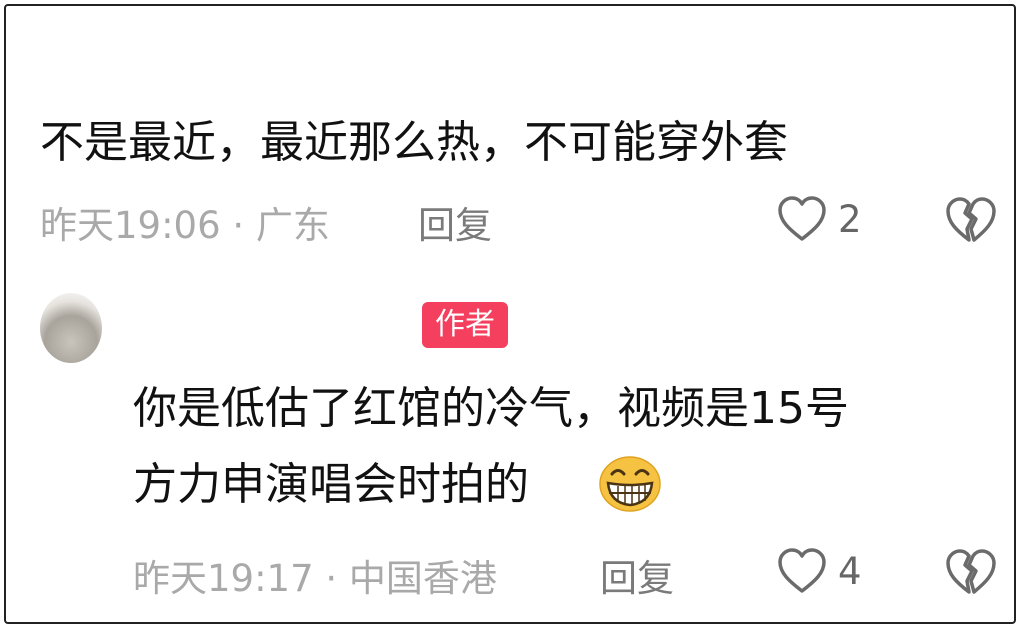  Describe the element at coordinates (850, 219) in the screenshot. I see `like-count: 2` at that location.